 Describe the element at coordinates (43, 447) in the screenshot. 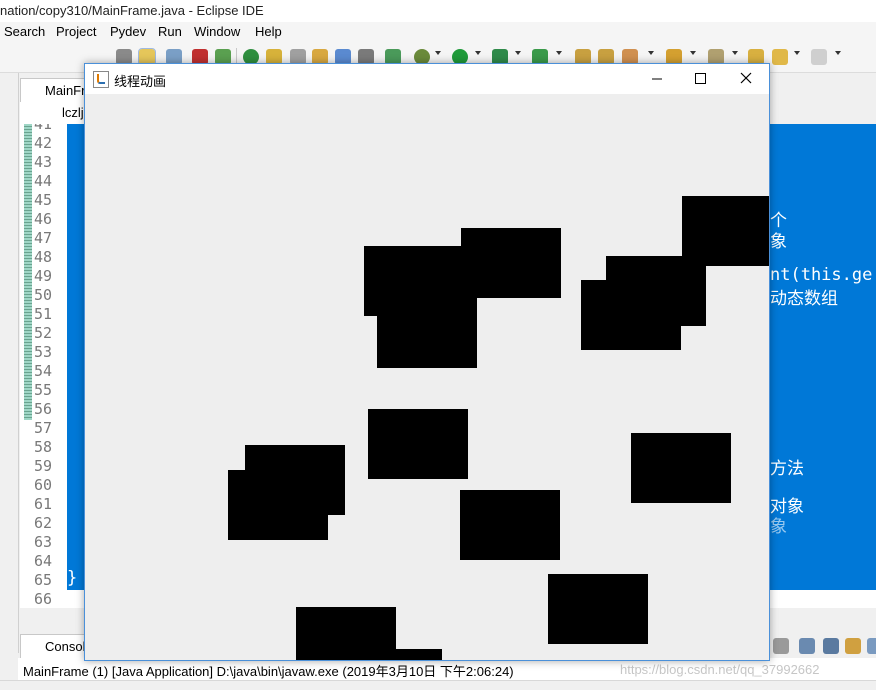

I see `line-number: 58` at that location.